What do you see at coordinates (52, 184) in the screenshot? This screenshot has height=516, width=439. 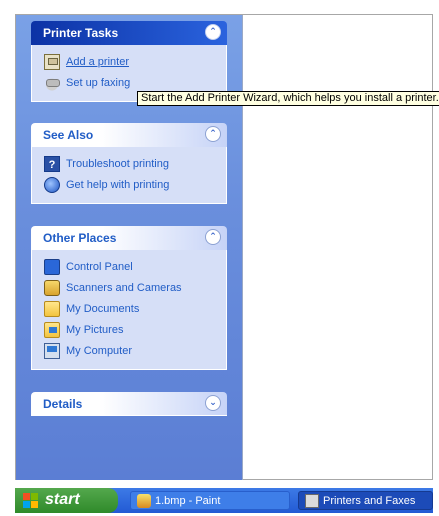 I see `globe-help-icon` at bounding box center [52, 184].